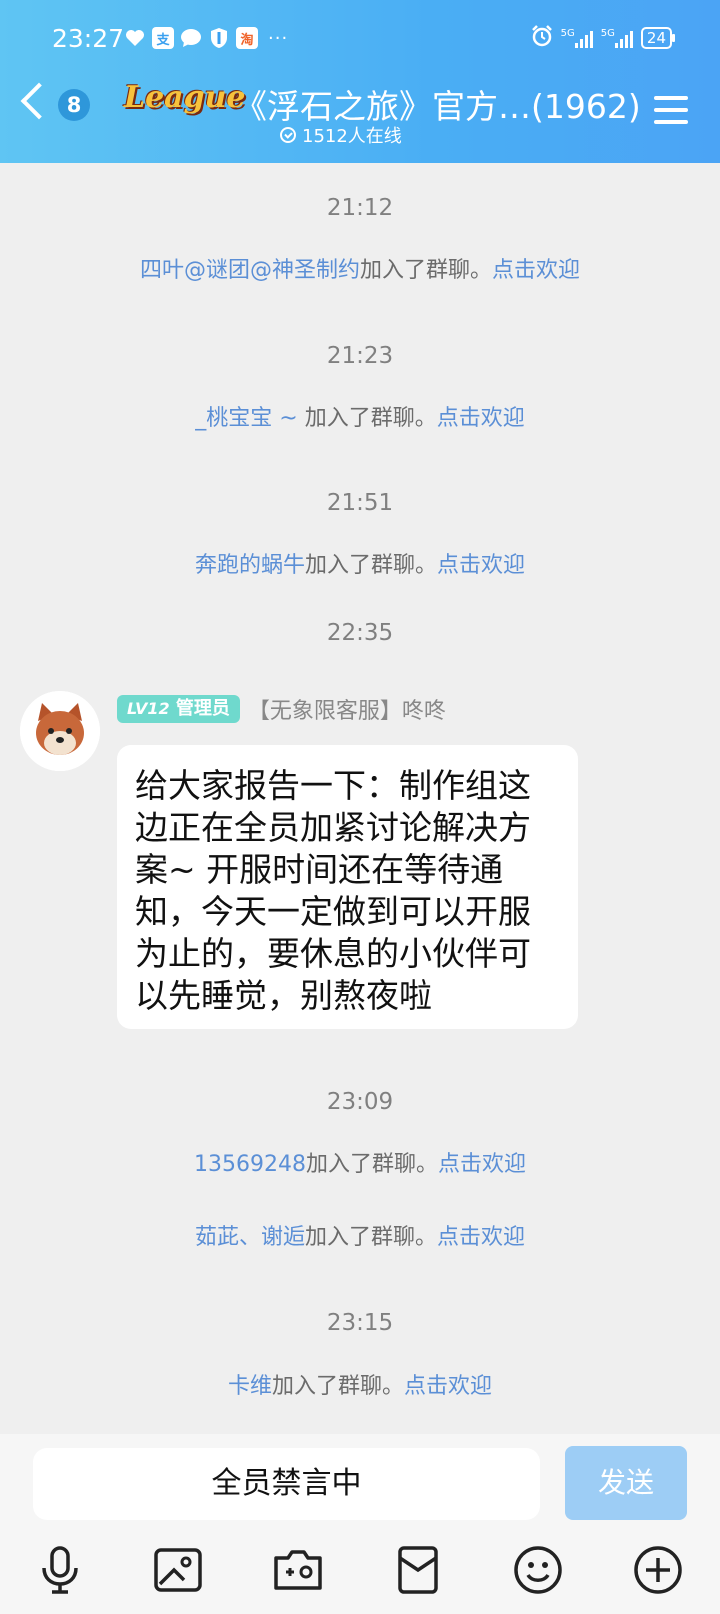  What do you see at coordinates (249, 418) in the screenshot?
I see `member-name: _桃宝宝 ~` at bounding box center [249, 418].